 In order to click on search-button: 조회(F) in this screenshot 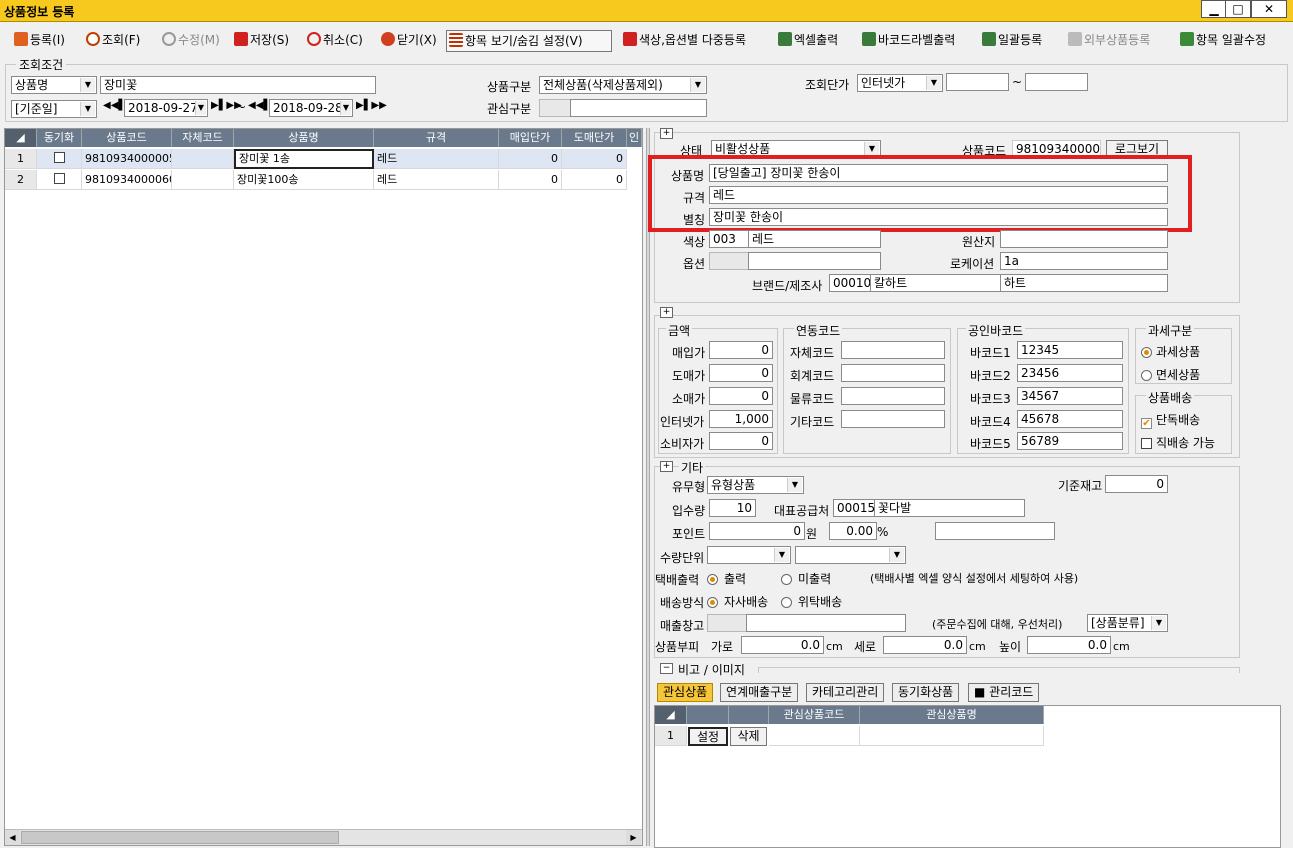, I will do `click(113, 41)`.